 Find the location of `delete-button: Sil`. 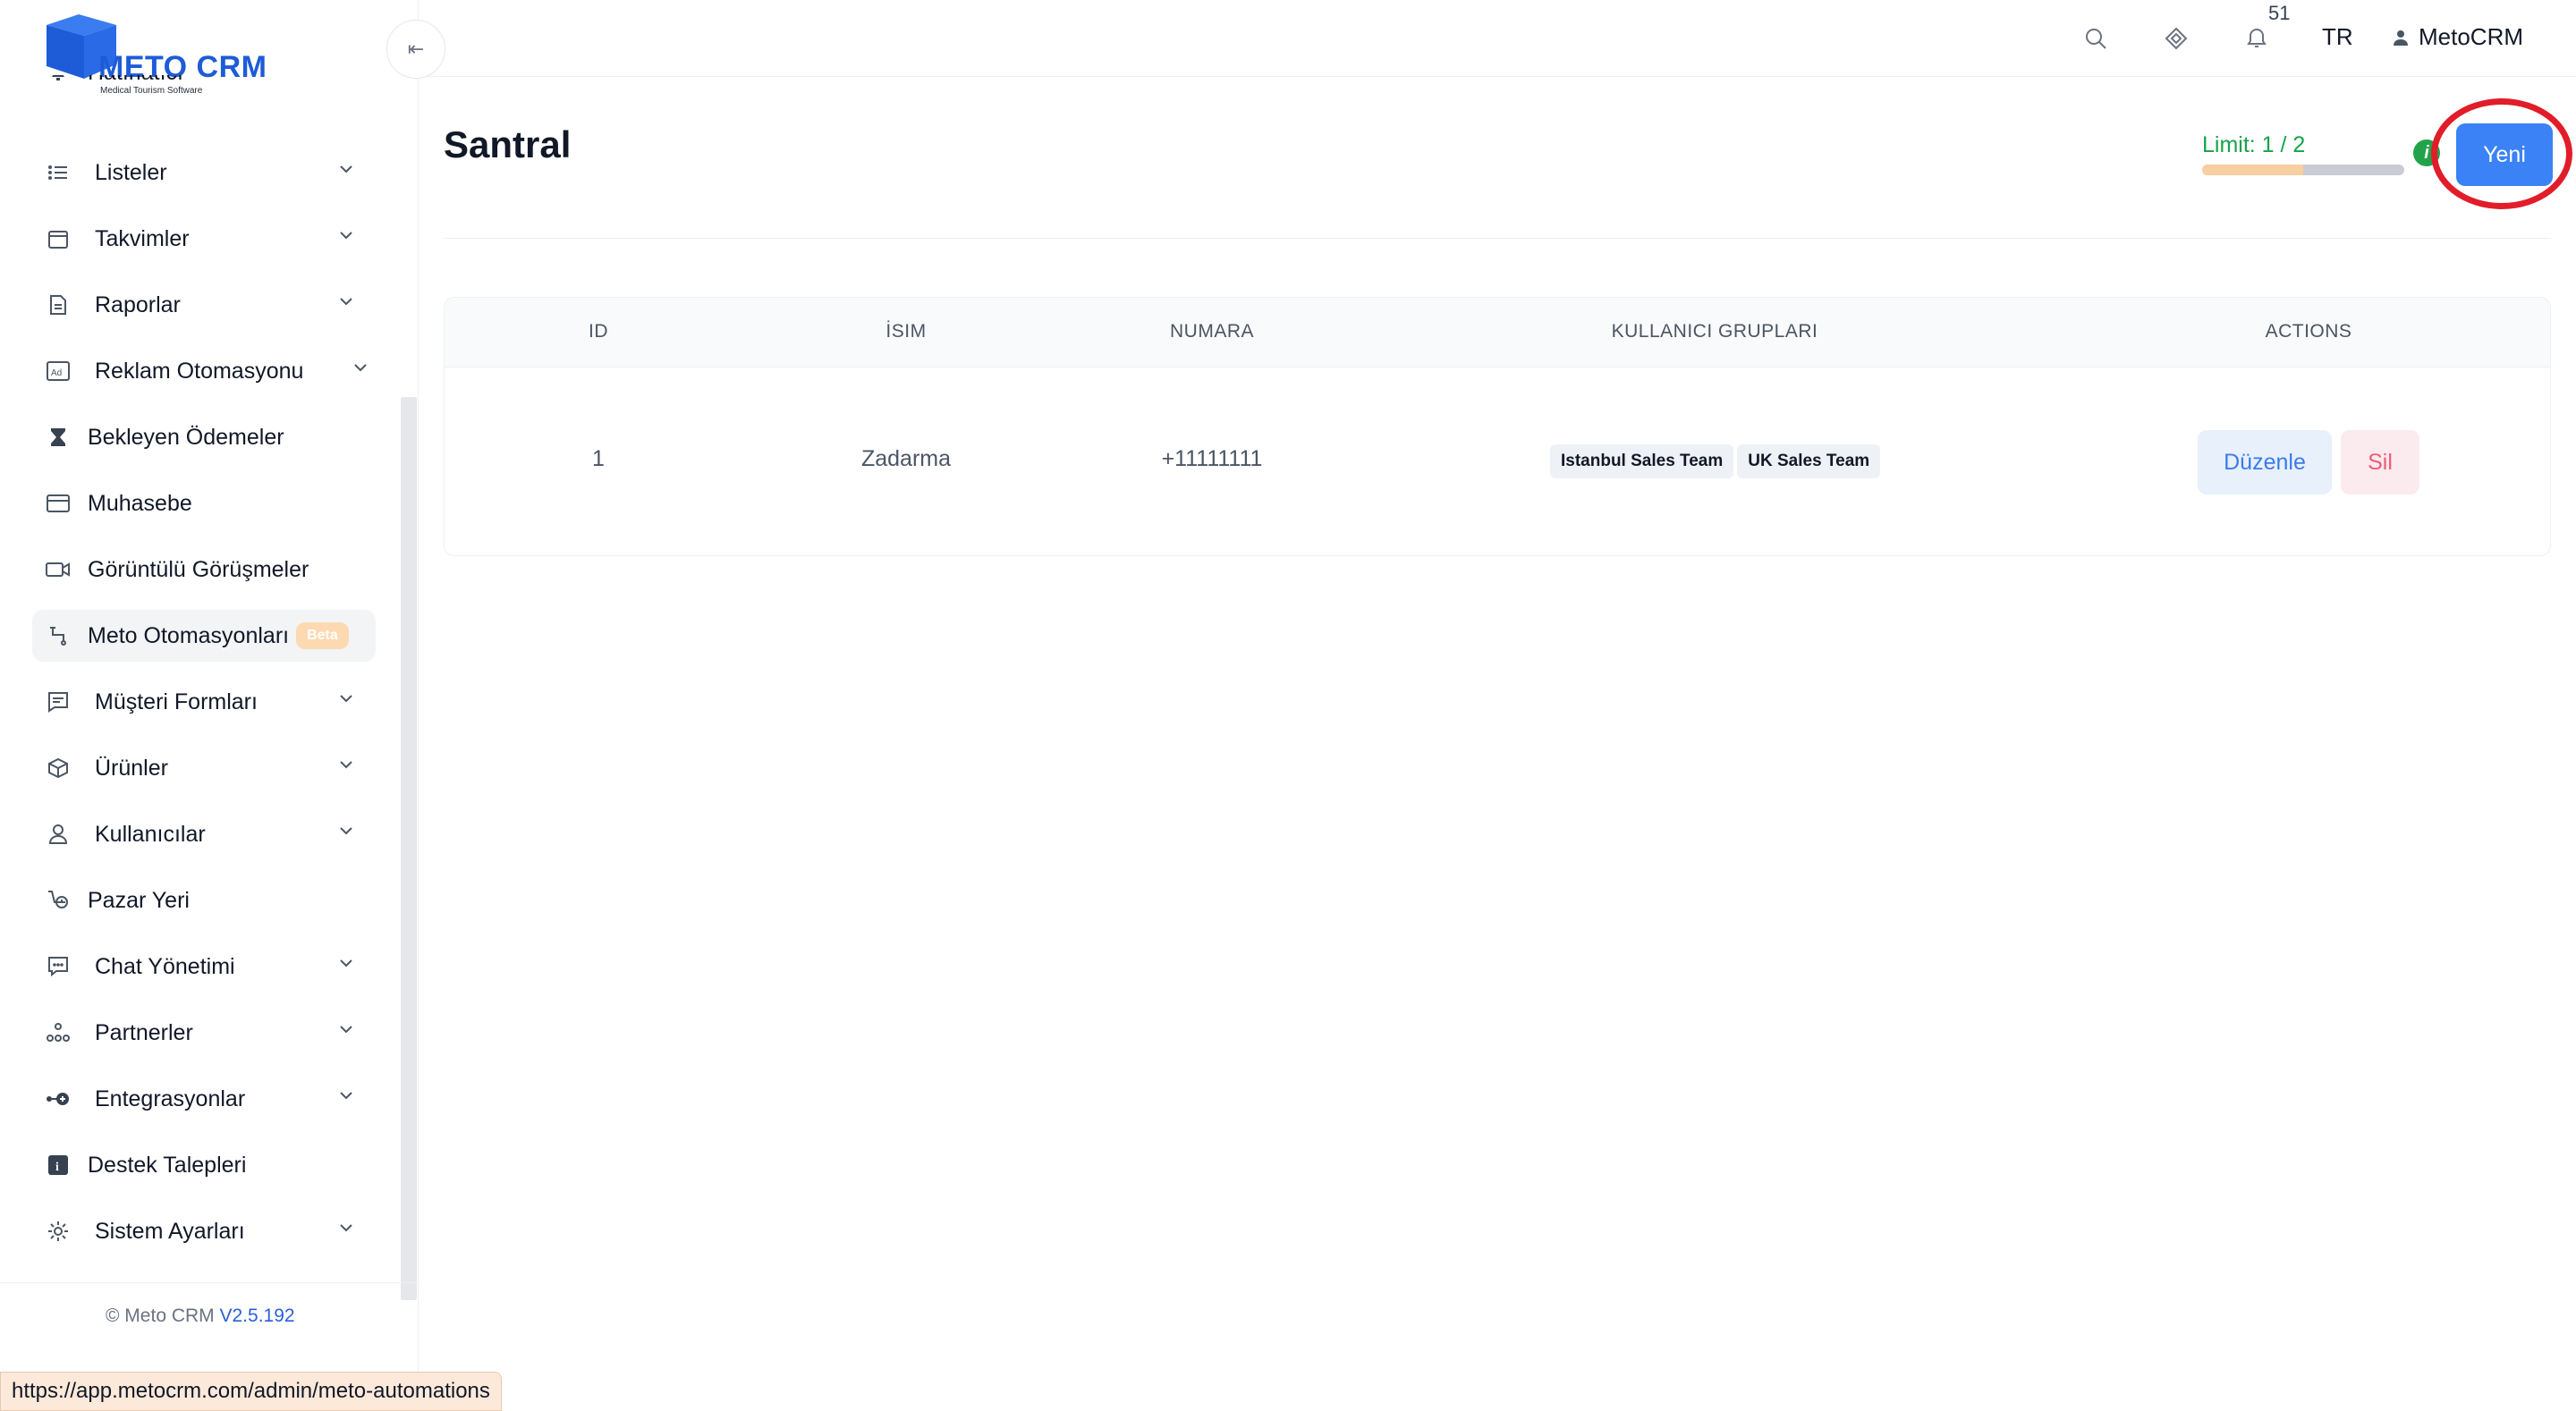

delete-button: Sil is located at coordinates (2380, 462).